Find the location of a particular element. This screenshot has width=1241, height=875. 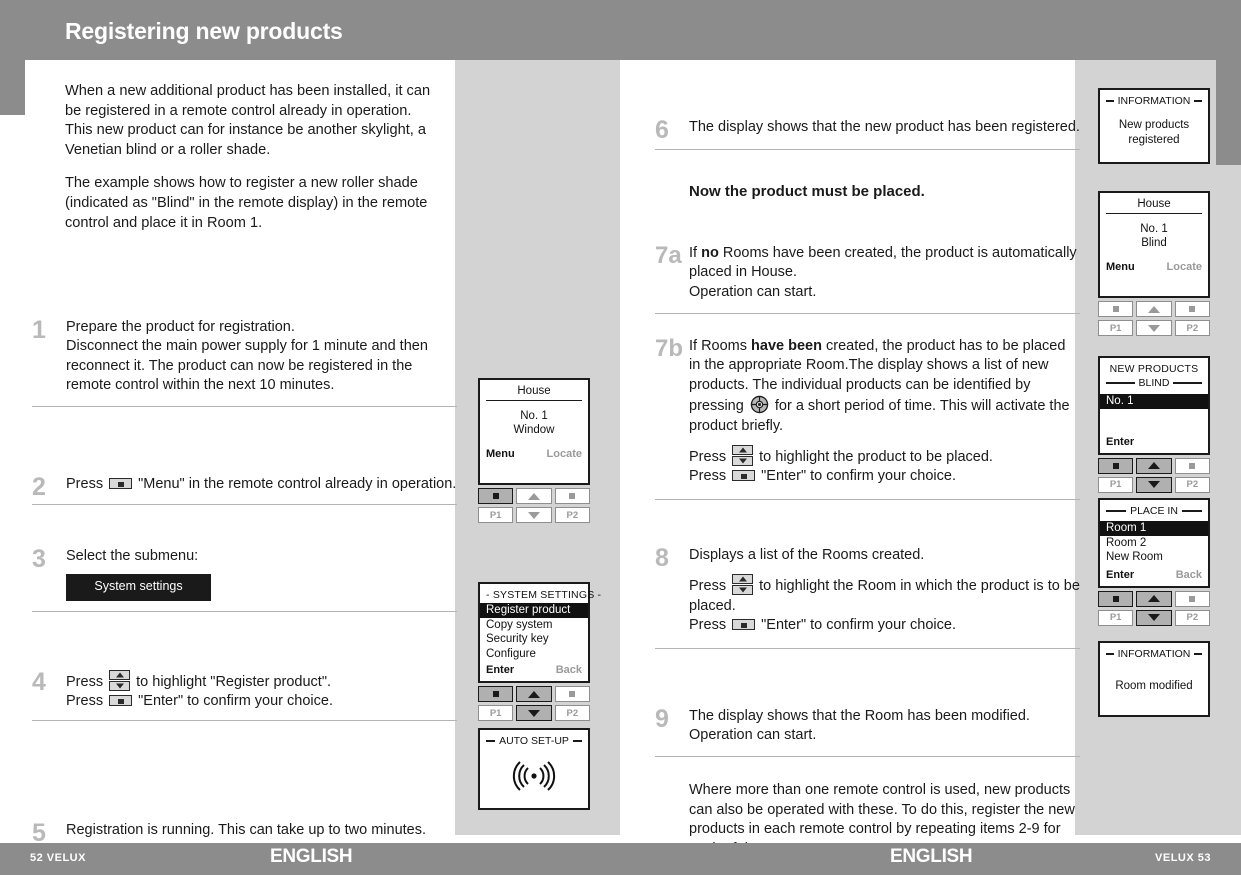

remote-screen: INFORMATION Room modified is located at coordinates (1154, 679).